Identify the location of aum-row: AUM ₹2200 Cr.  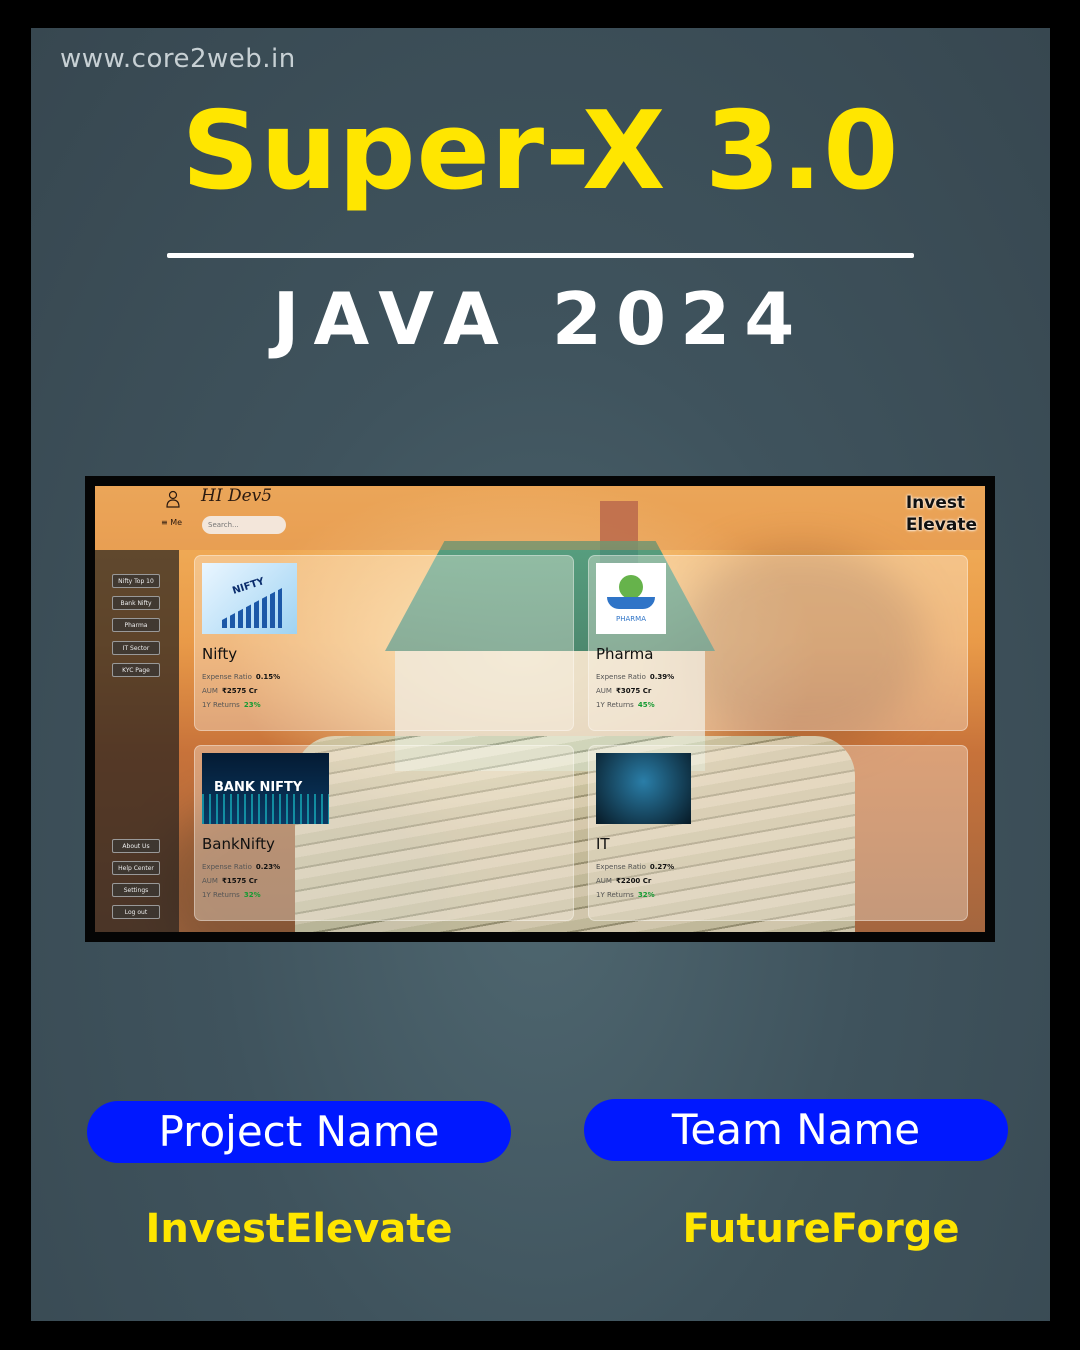
(623, 881).